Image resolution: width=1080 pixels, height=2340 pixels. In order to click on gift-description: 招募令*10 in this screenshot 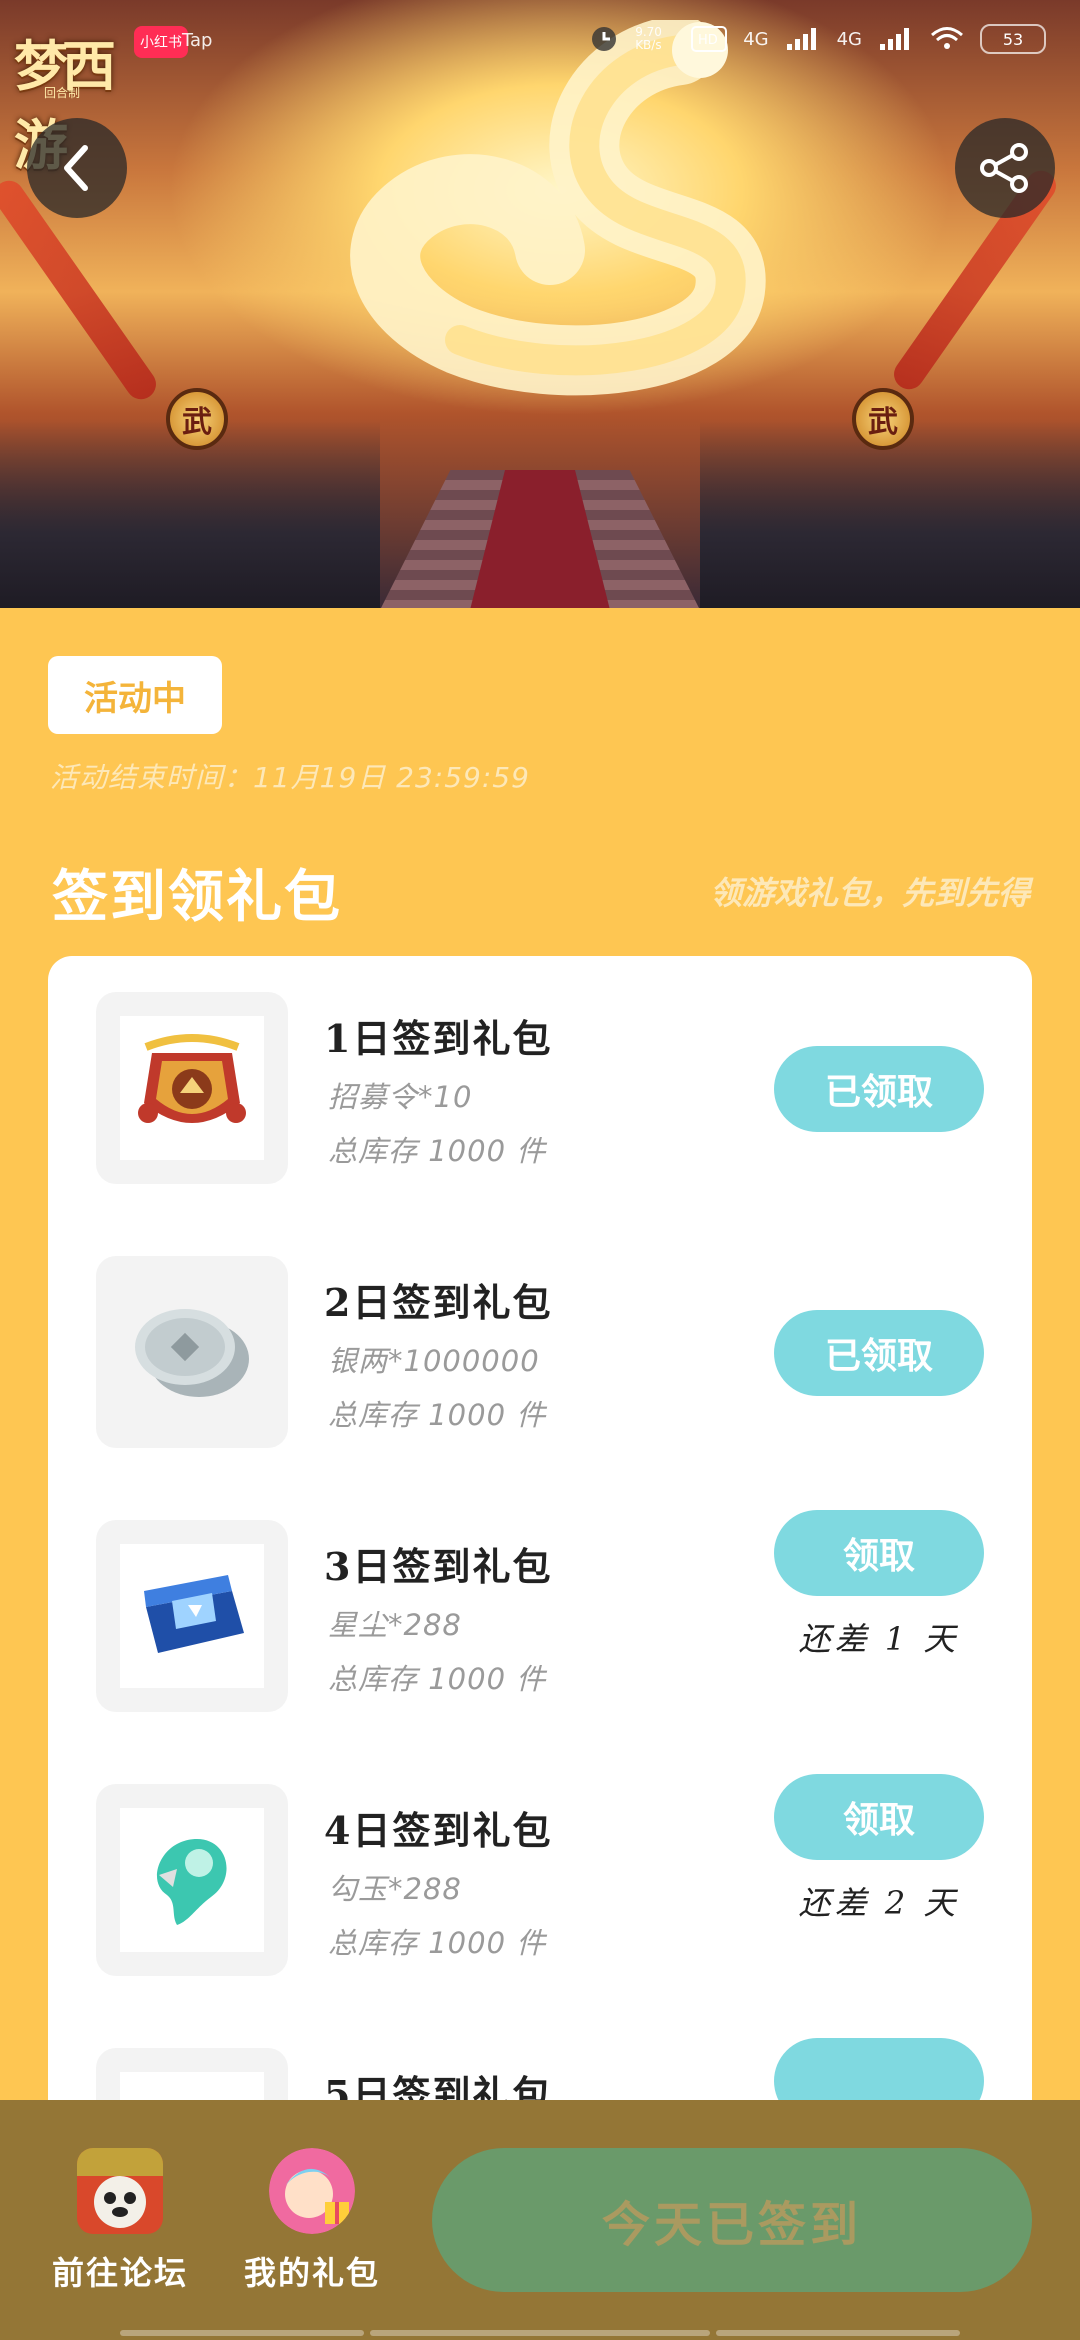, I will do `click(400, 1097)`.